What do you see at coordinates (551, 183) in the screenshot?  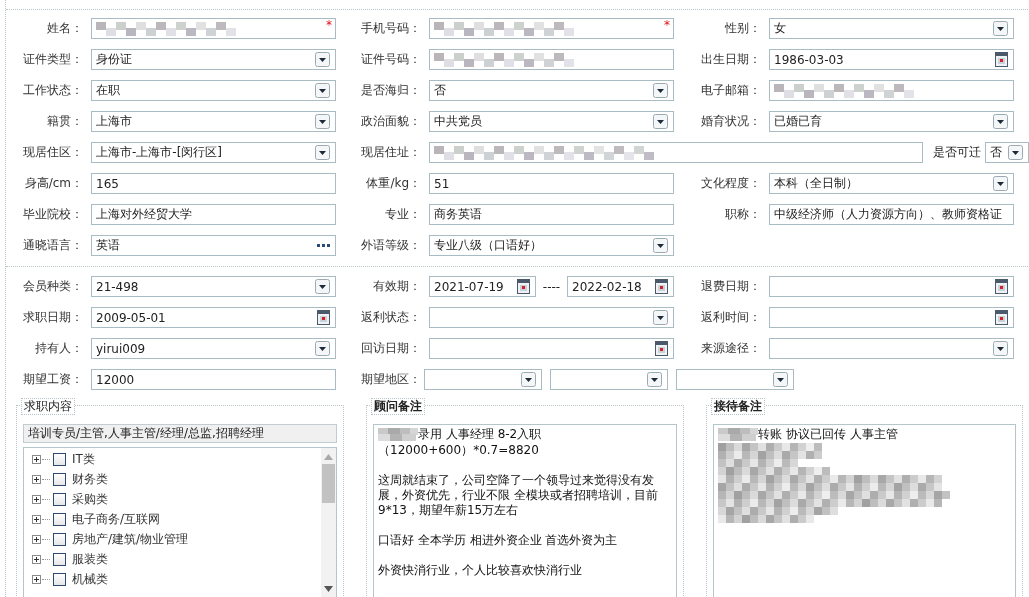 I see `input-field: 51` at bounding box center [551, 183].